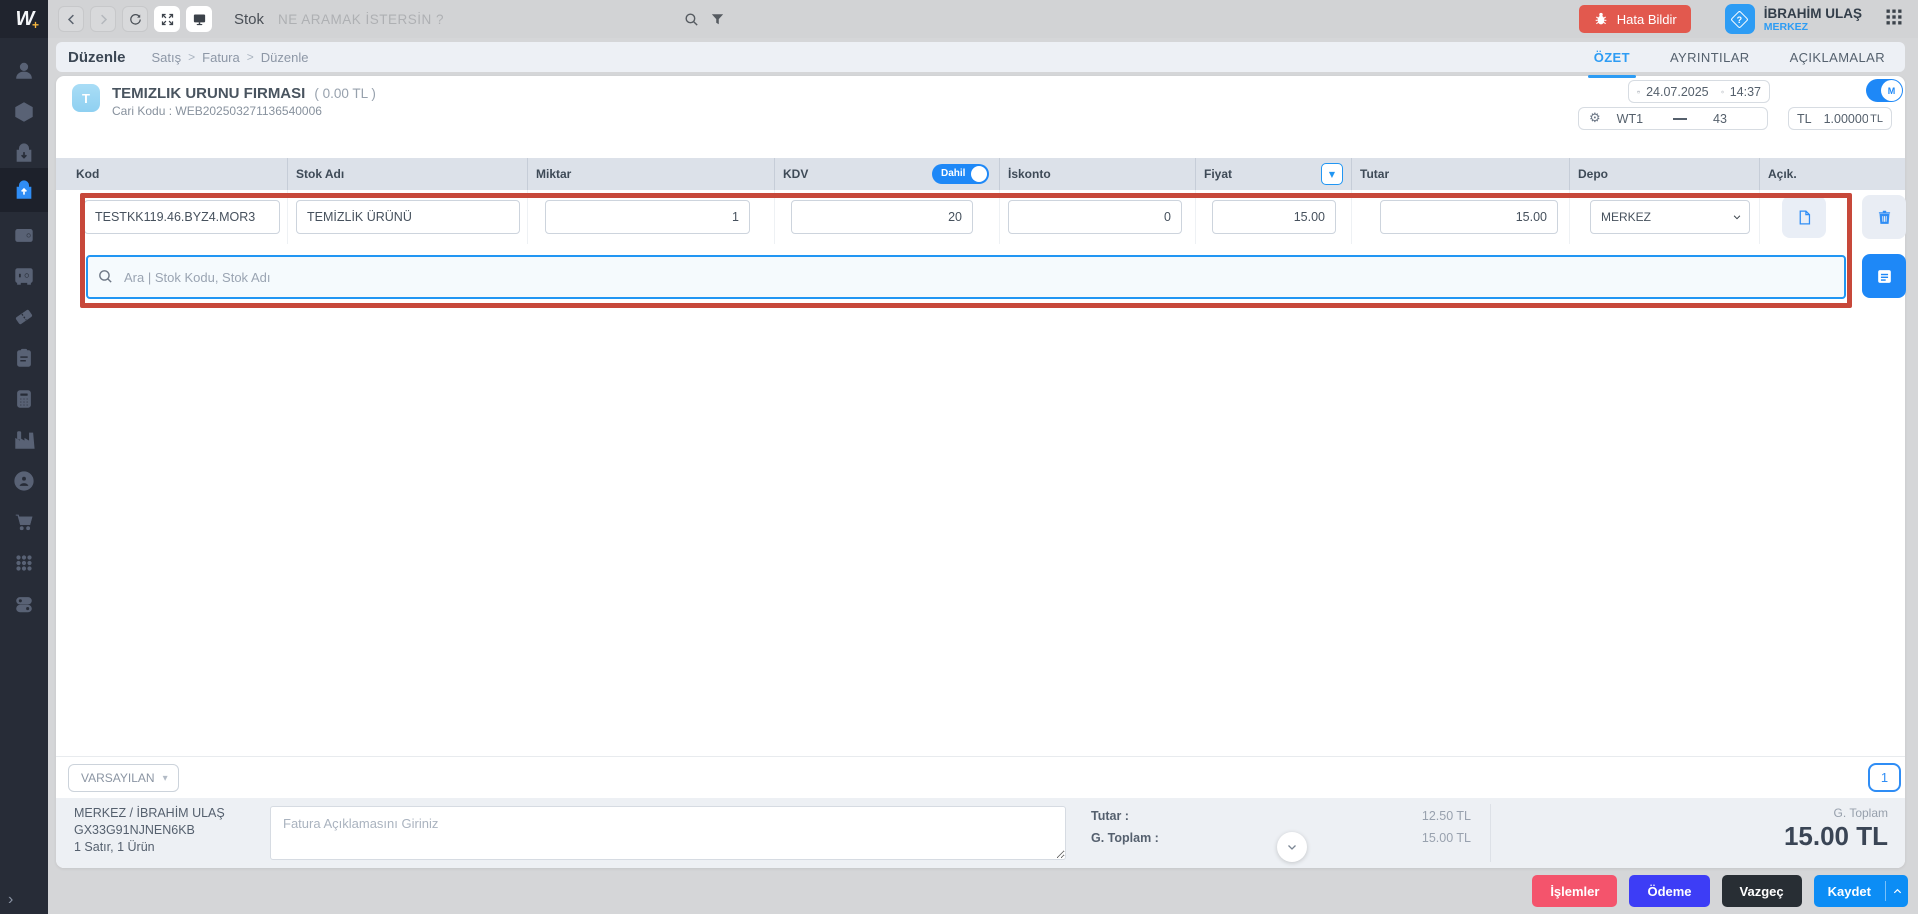 Image resolution: width=1918 pixels, height=914 pixels. Describe the element at coordinates (1646, 19) in the screenshot. I see `report-error-label: Hata Bildir` at that location.